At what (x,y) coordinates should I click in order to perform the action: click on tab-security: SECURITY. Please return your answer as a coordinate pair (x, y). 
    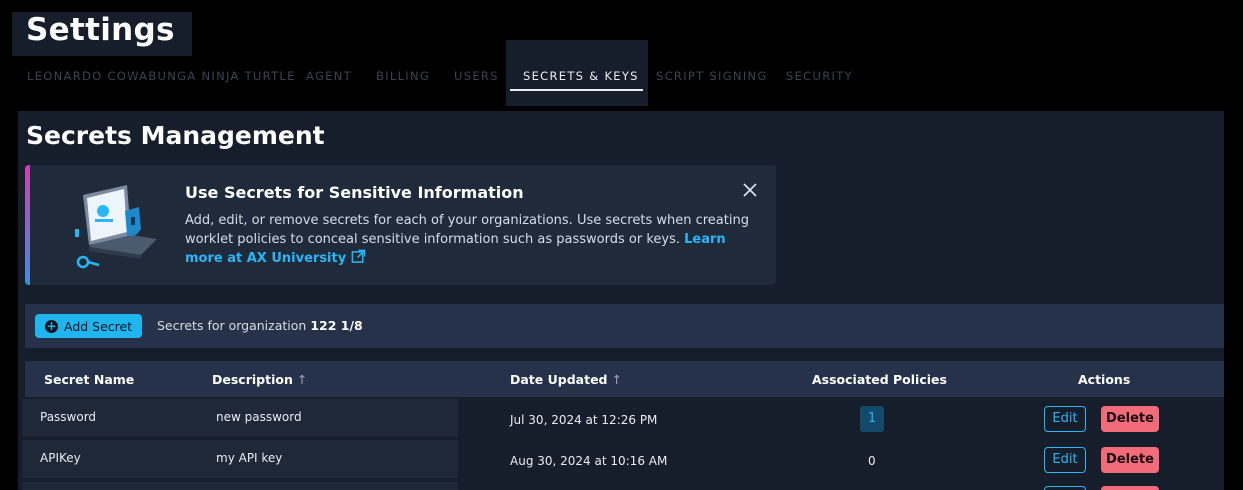
    Looking at the image, I should click on (819, 76).